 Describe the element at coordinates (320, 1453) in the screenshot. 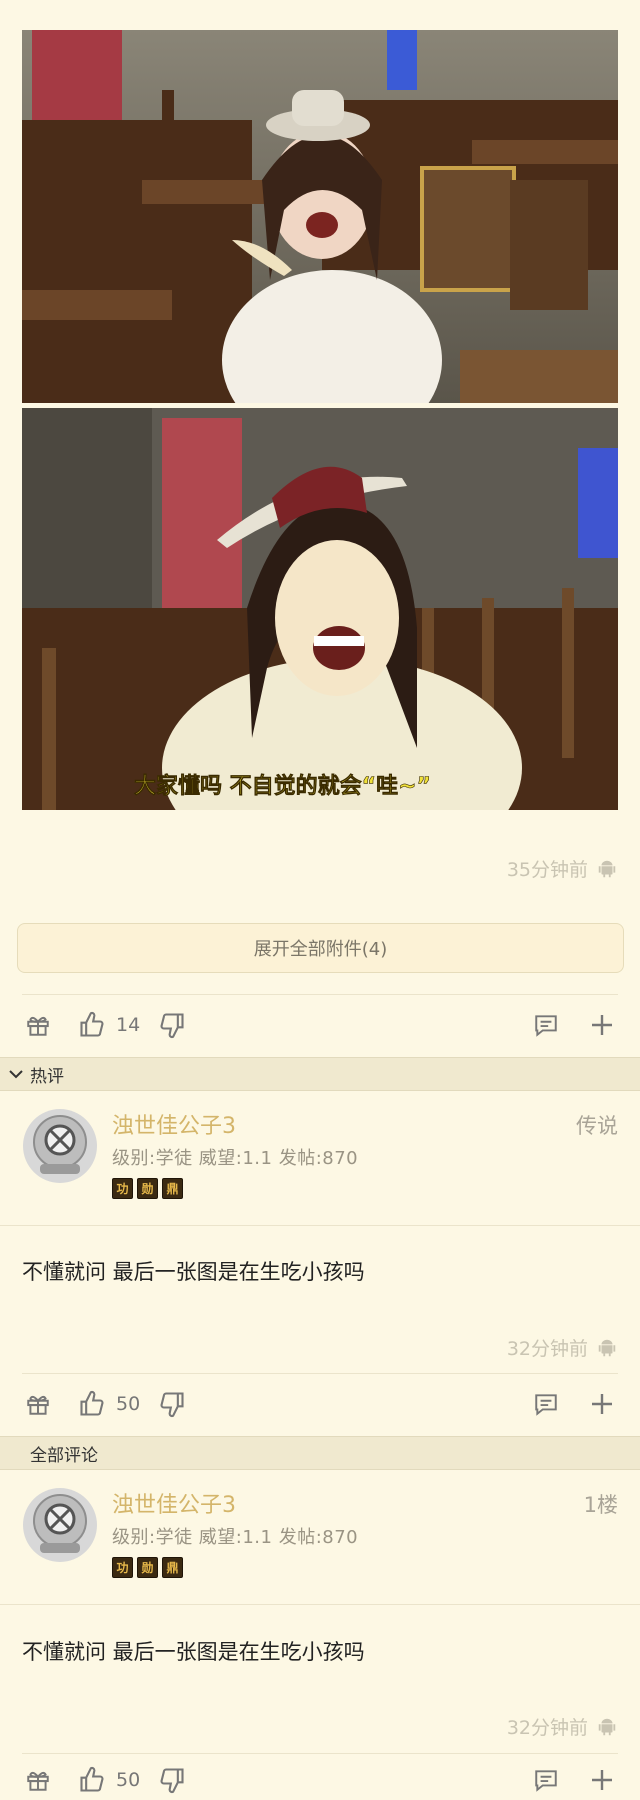

I see `all-comments-header: 全部评论` at that location.